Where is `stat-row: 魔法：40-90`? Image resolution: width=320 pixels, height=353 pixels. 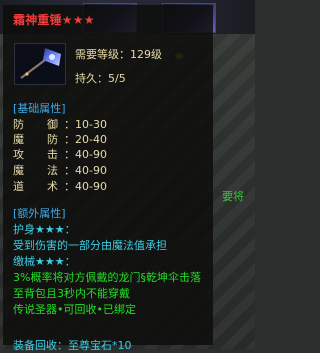
stat-row: 魔法：40-90 is located at coordinates (60, 170).